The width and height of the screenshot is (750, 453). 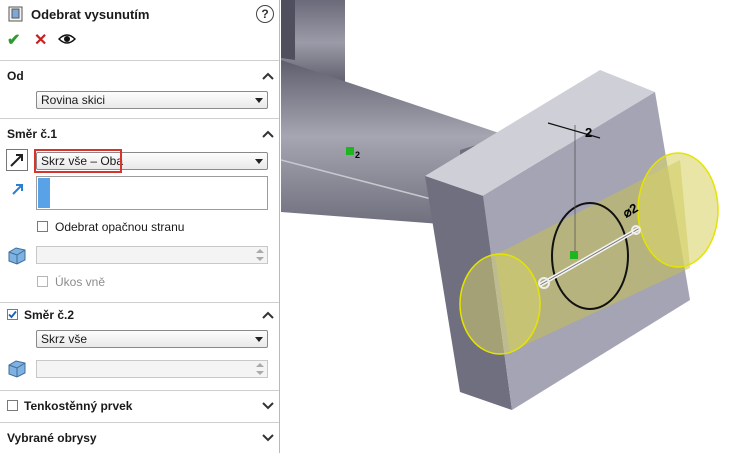 I want to click on section-smer1-header: Směr č.1, so click(x=32, y=134).